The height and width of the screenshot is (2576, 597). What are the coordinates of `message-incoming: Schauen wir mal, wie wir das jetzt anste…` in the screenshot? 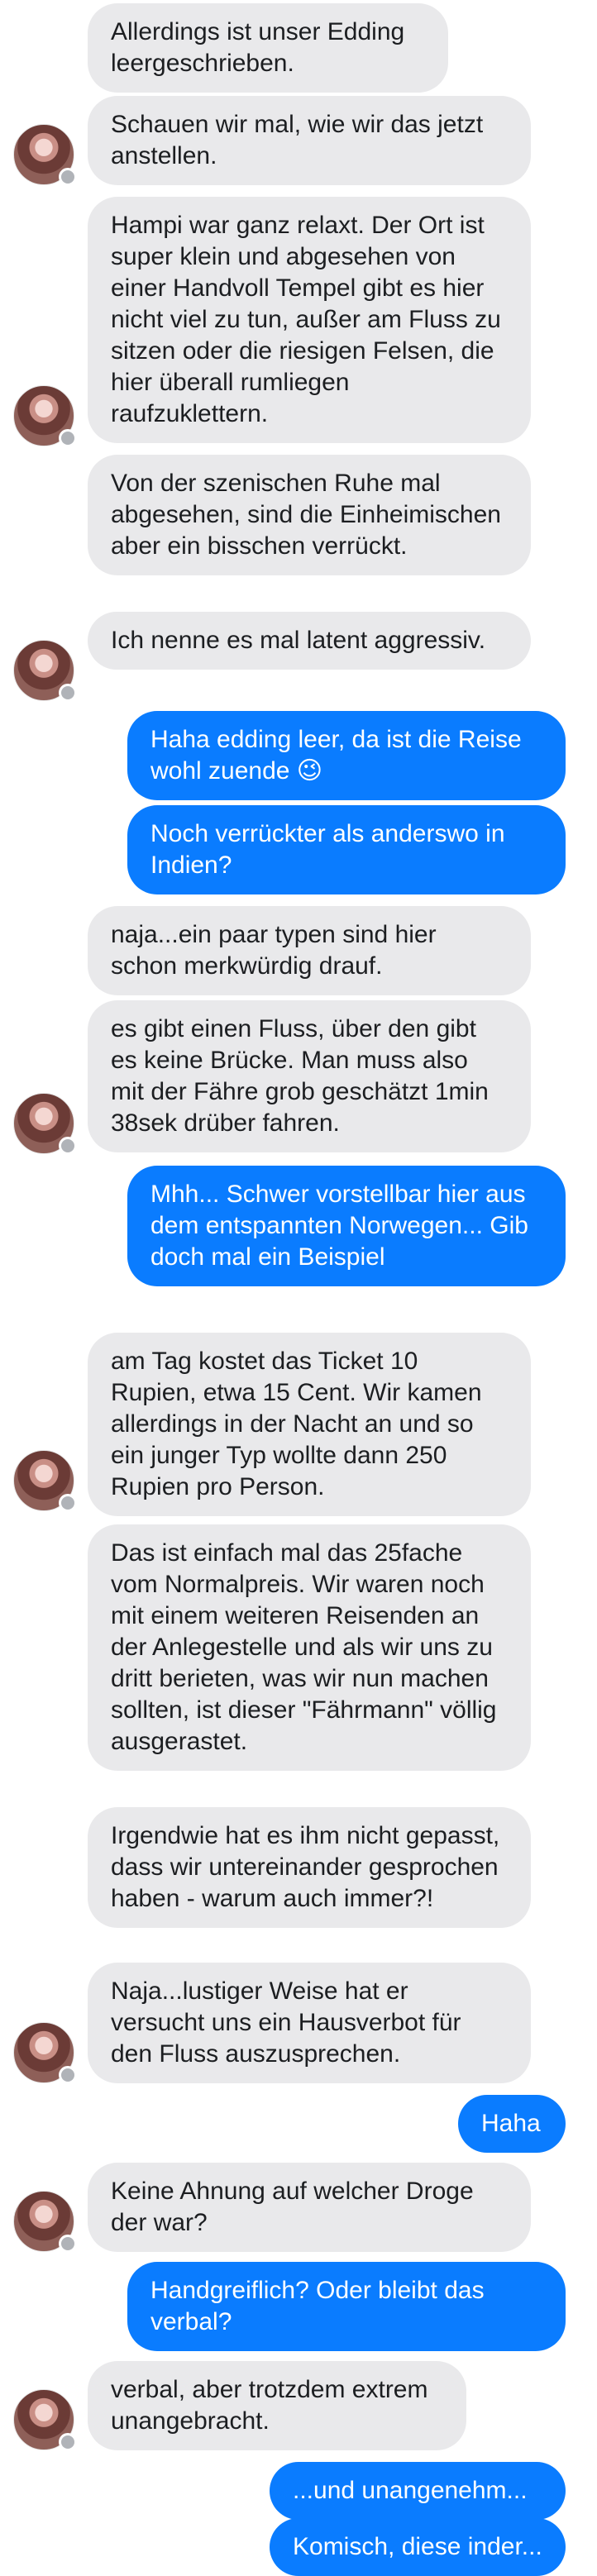 It's located at (309, 140).